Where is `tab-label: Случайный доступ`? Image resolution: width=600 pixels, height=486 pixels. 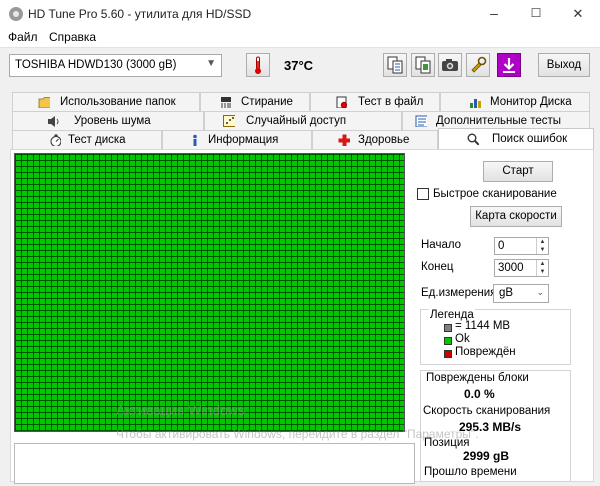
tab-label: Случайный доступ is located at coordinates (296, 121).